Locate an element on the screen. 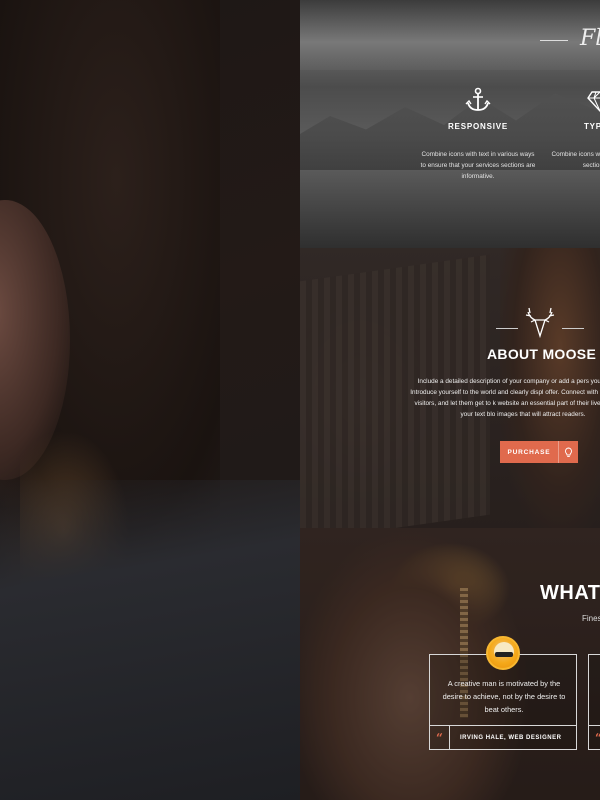 The image size is (600, 800). testimonial-footer: “ is located at coordinates (594, 737).